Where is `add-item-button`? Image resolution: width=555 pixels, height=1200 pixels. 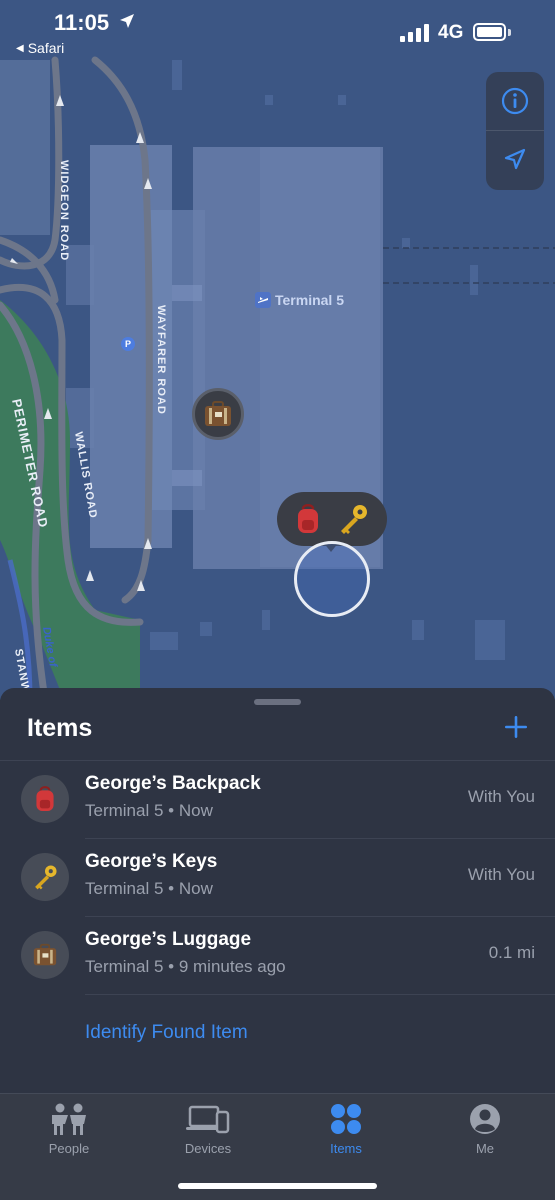 add-item-button is located at coordinates (516, 727).